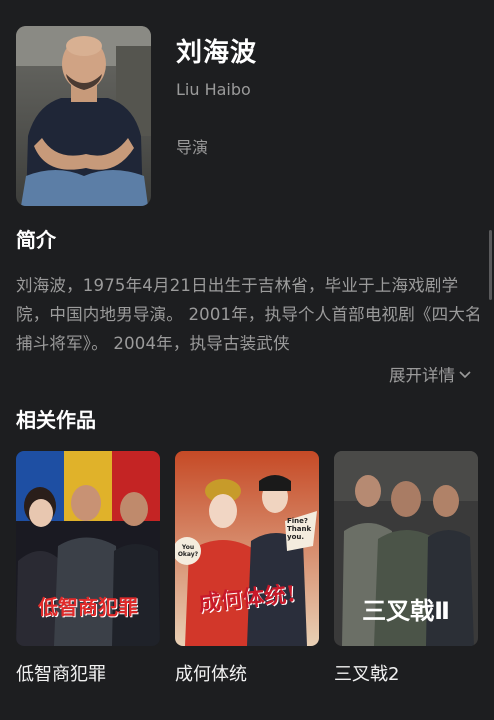 This screenshot has width=494, height=720. I want to click on work-title: 低智商犯罪, so click(61, 674).